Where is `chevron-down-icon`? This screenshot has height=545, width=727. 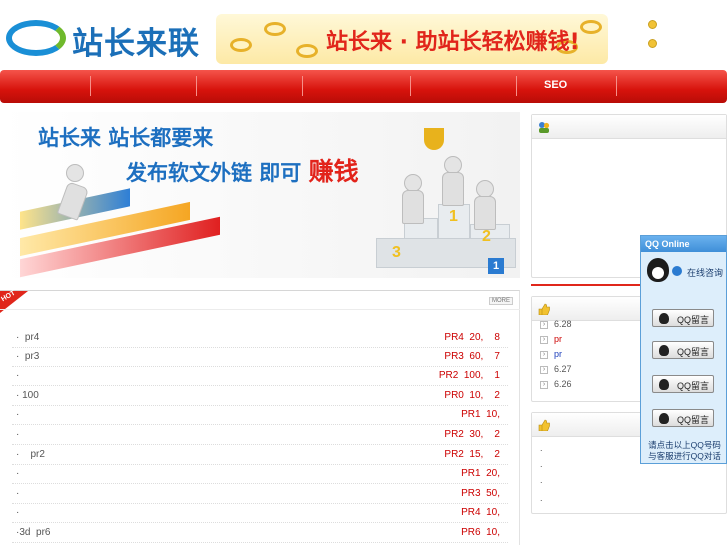
chevron-down-icon is located at coordinates (677, 271).